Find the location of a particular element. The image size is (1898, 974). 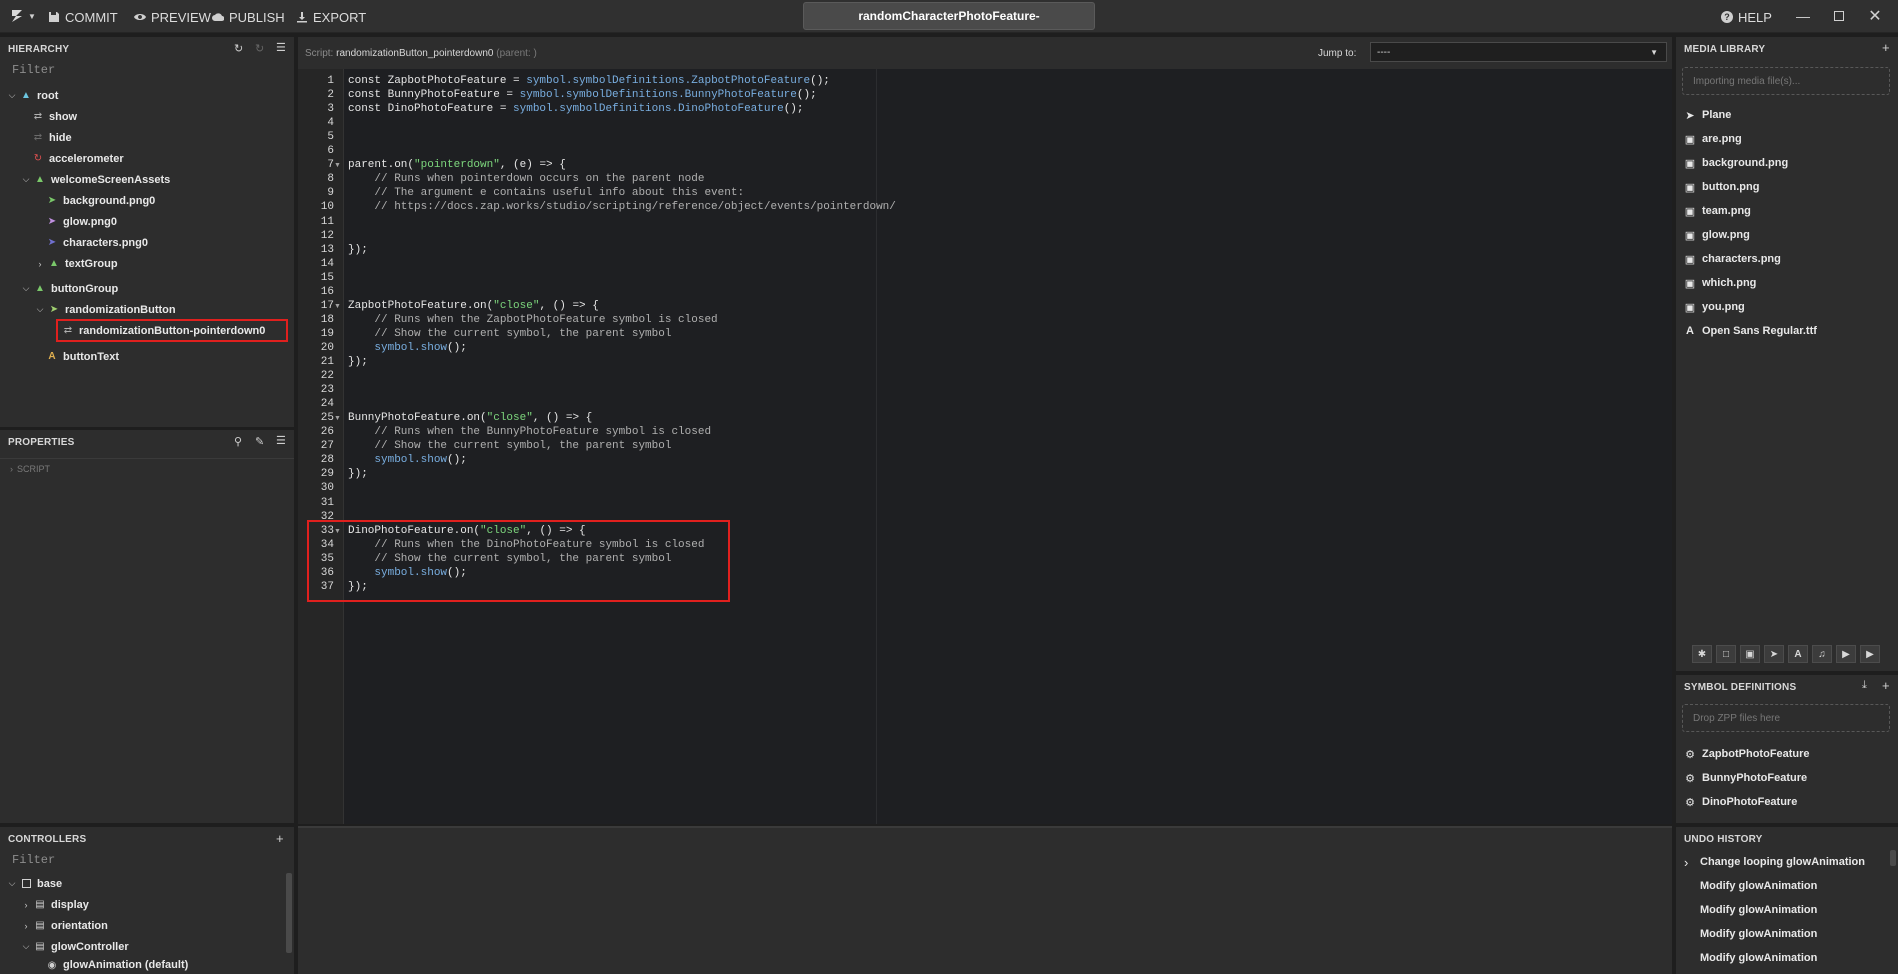

controller-glowcontroller: ⌵ ▤ glowController is located at coordinates (74, 946).